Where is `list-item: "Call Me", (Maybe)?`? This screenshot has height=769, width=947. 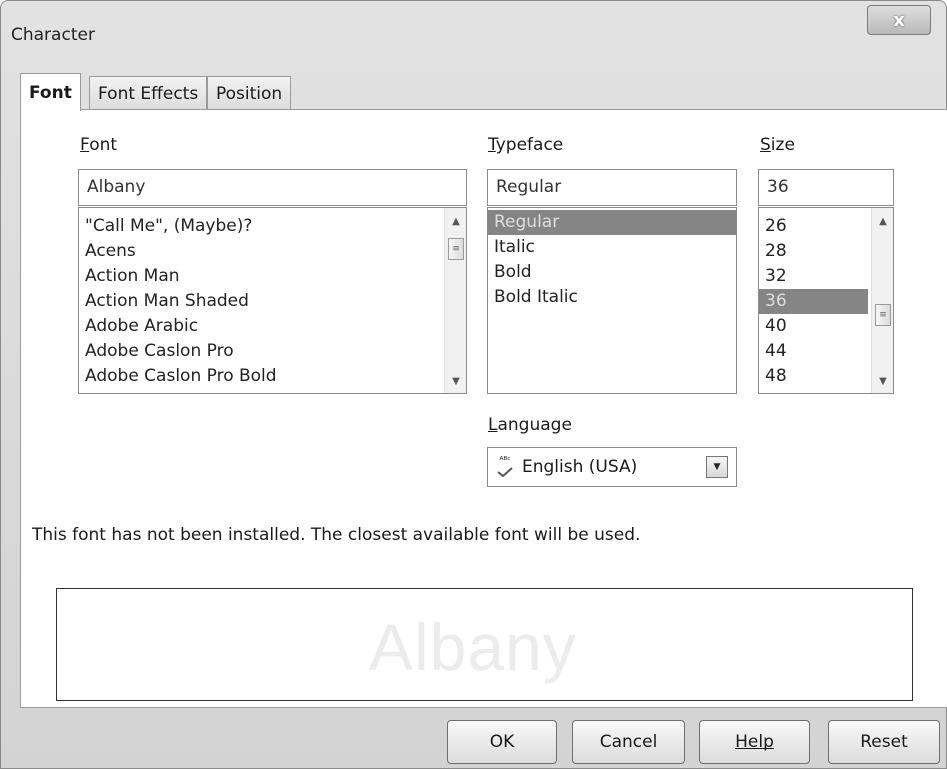 list-item: "Call Me", (Maybe)? is located at coordinates (272, 226).